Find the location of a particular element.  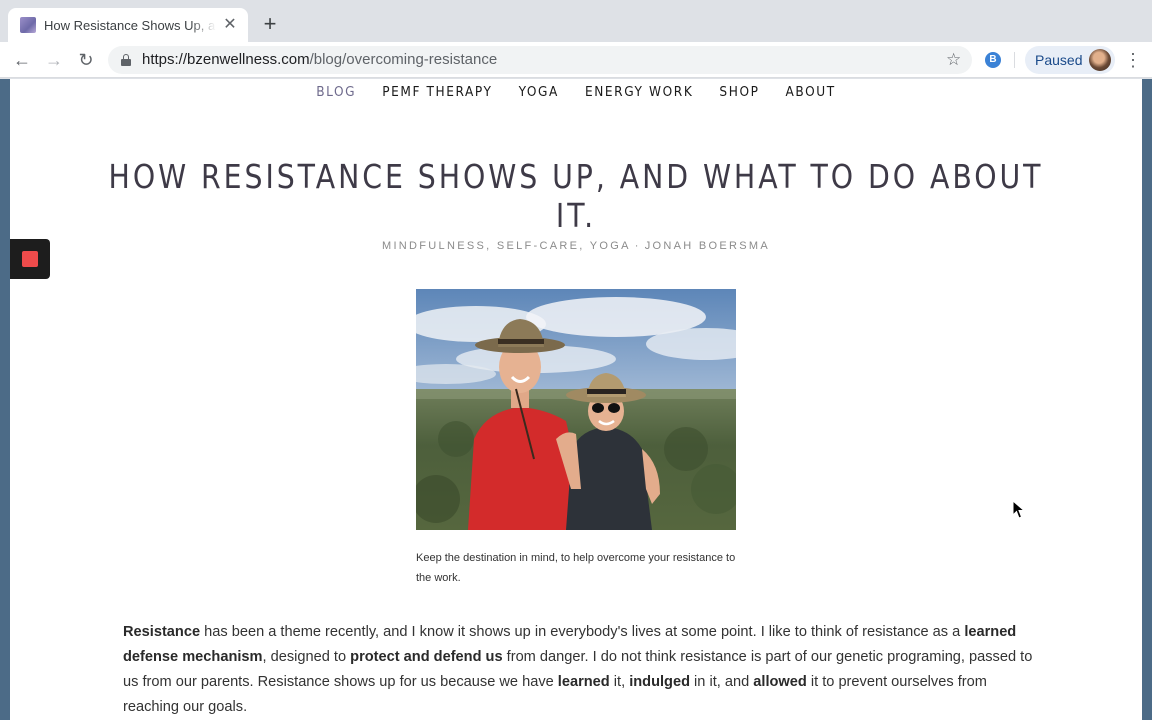

profile-button: Paused is located at coordinates (1070, 60).